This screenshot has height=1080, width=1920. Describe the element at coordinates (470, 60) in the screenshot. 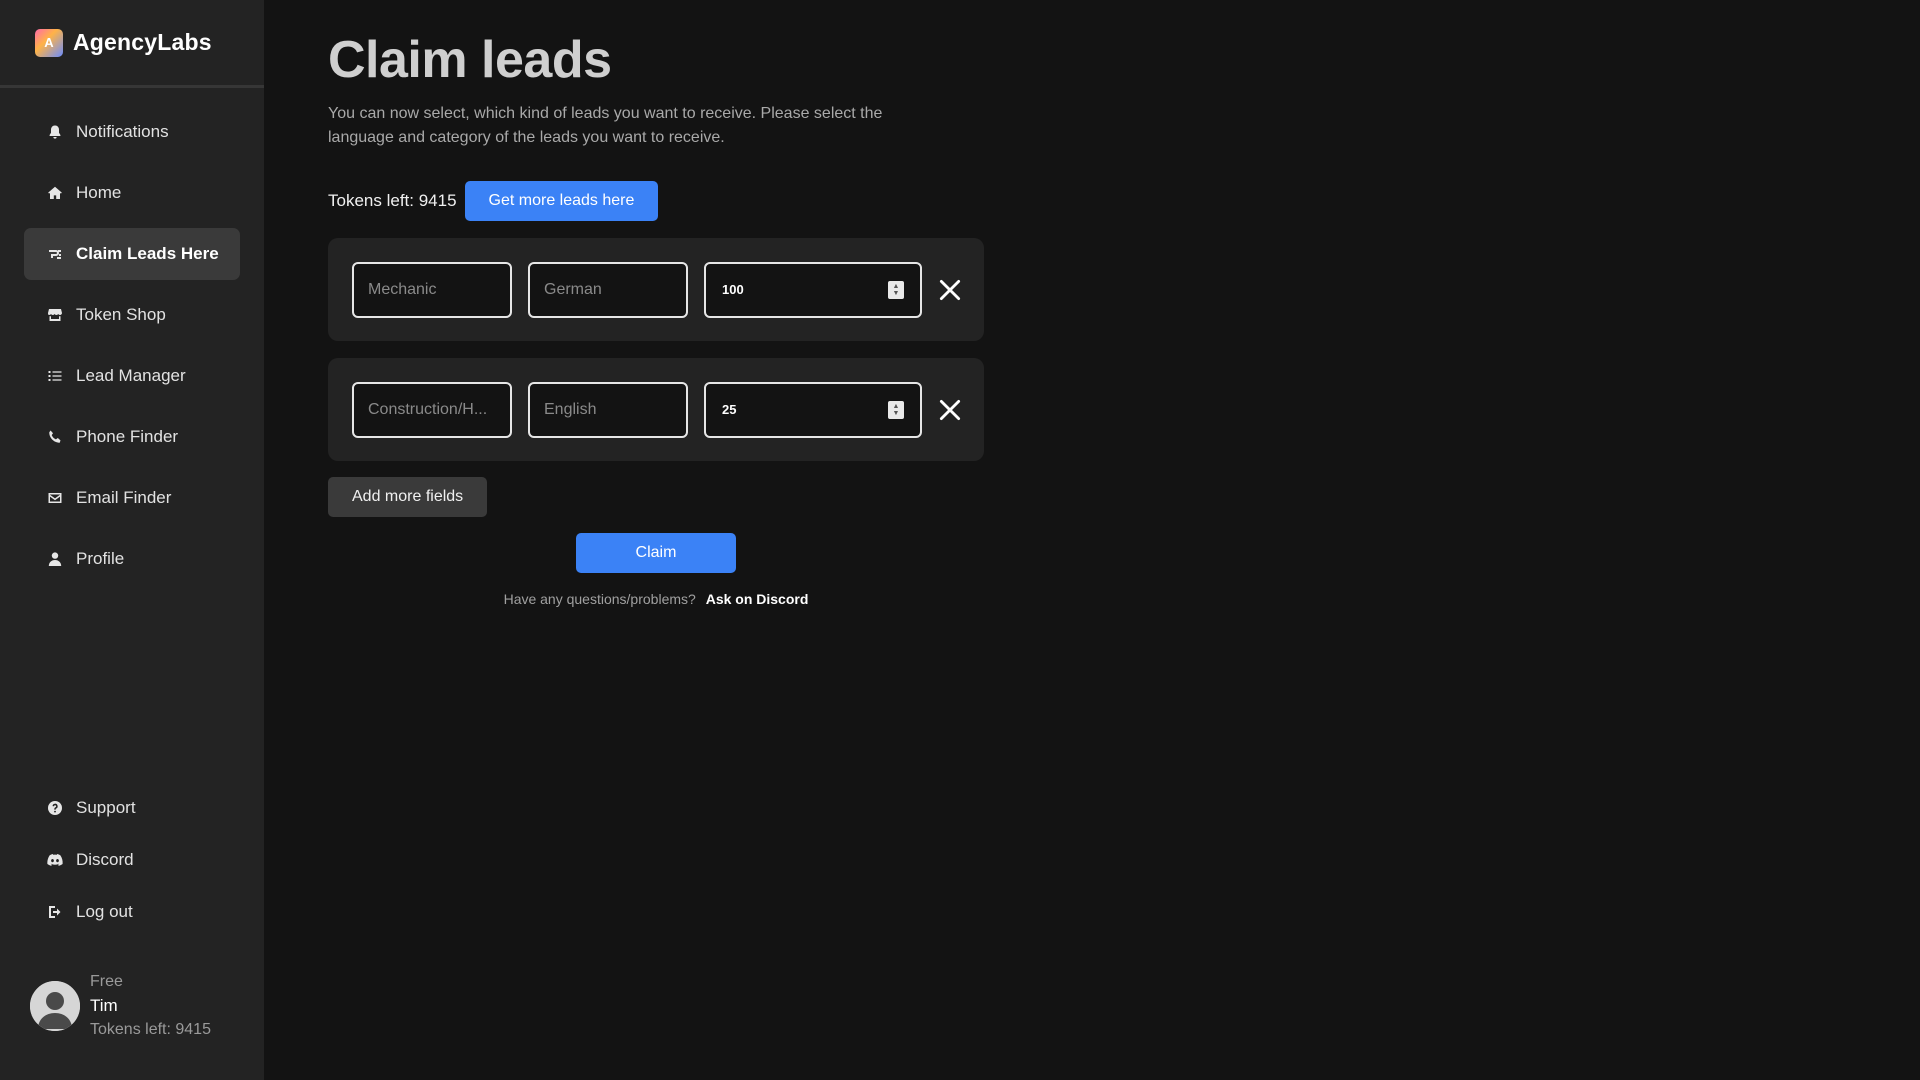

I see `page-title: Claim leads` at that location.